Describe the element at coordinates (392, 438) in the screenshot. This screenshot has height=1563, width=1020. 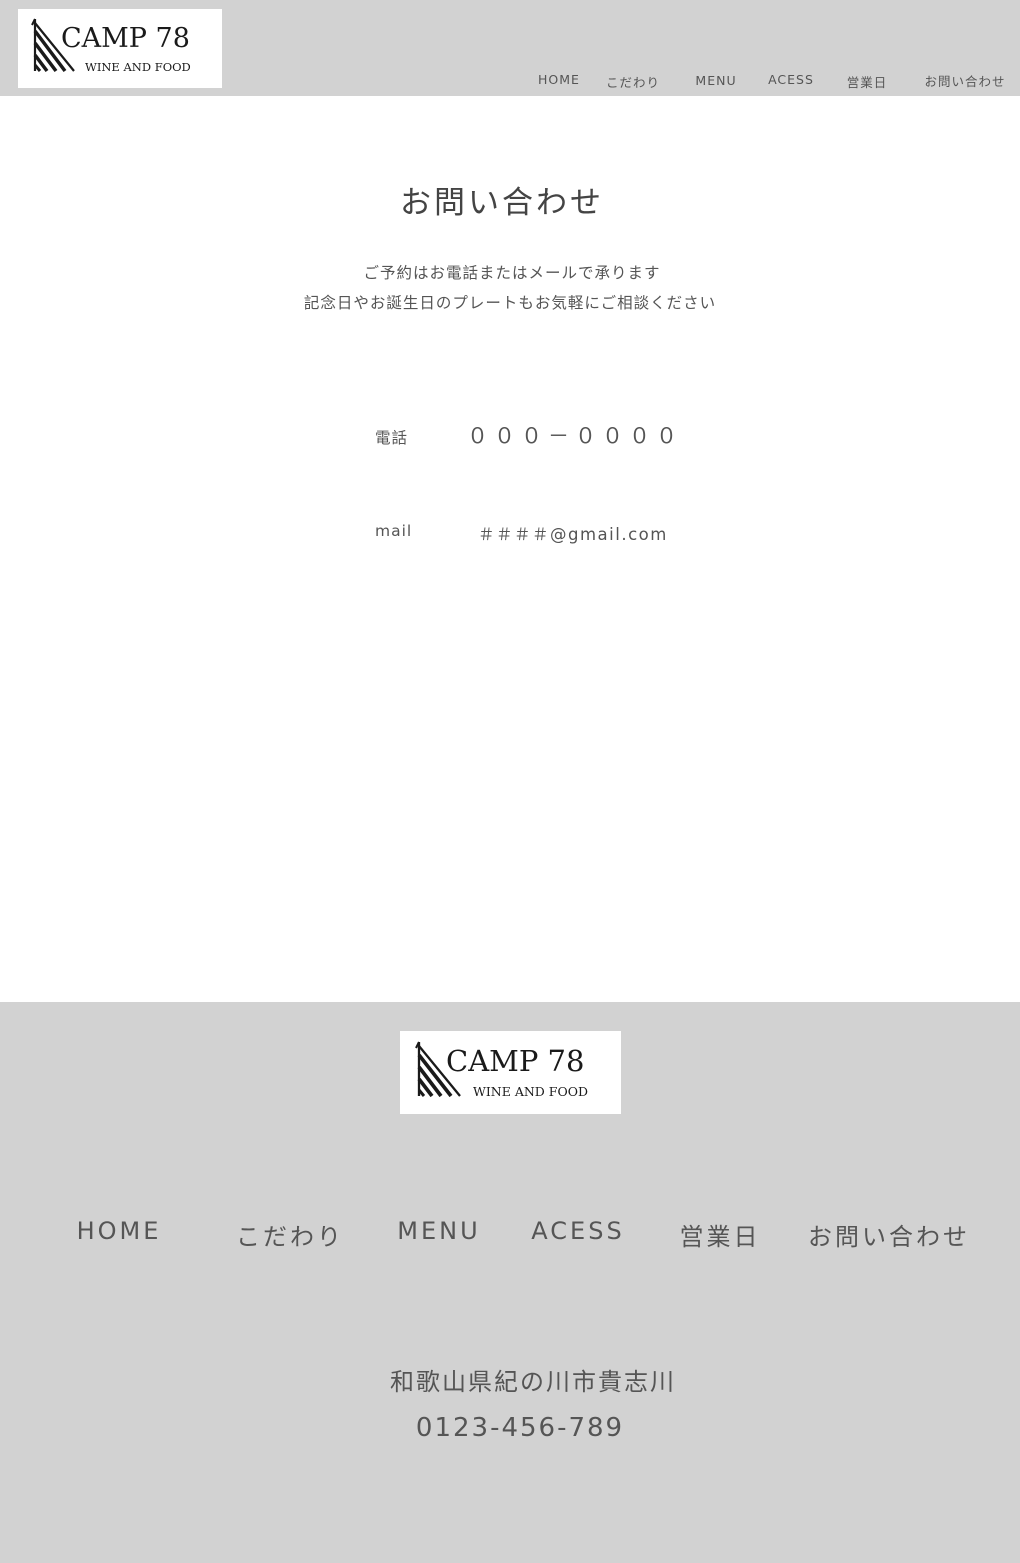
I see `phone-label: 電話` at that location.